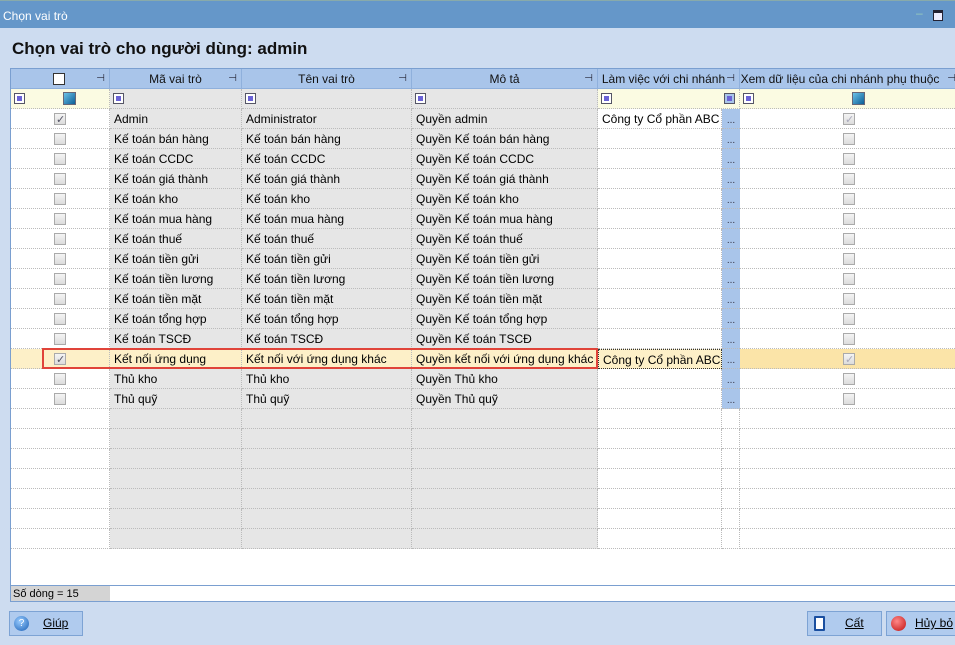  I want to click on branch-cell: Công ty Cổ phần ABC, so click(660, 119).